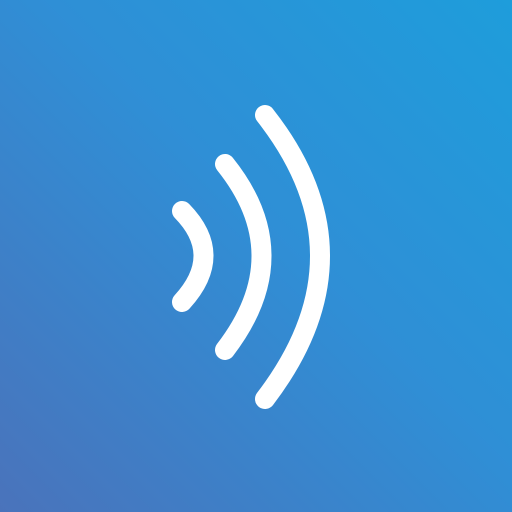  Describe the element at coordinates (193, 256) in the screenshot. I see `small-wave` at that location.